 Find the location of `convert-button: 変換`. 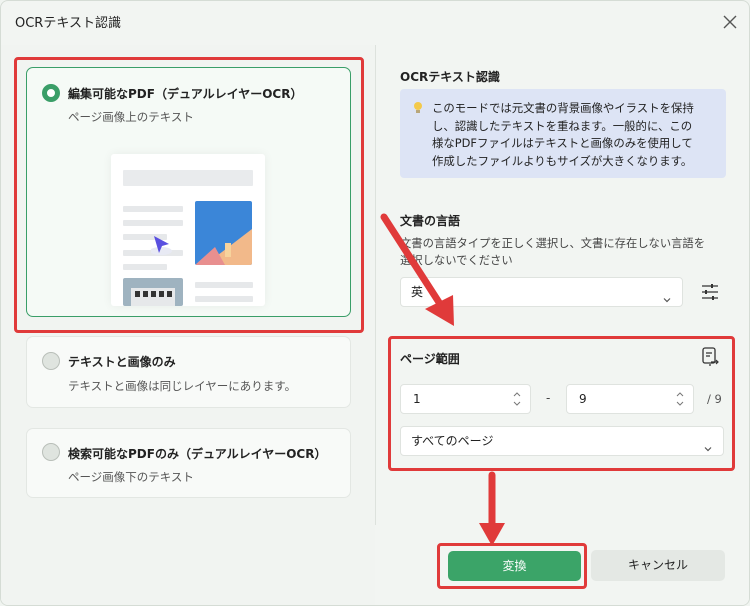

convert-button: 変換 is located at coordinates (514, 566).